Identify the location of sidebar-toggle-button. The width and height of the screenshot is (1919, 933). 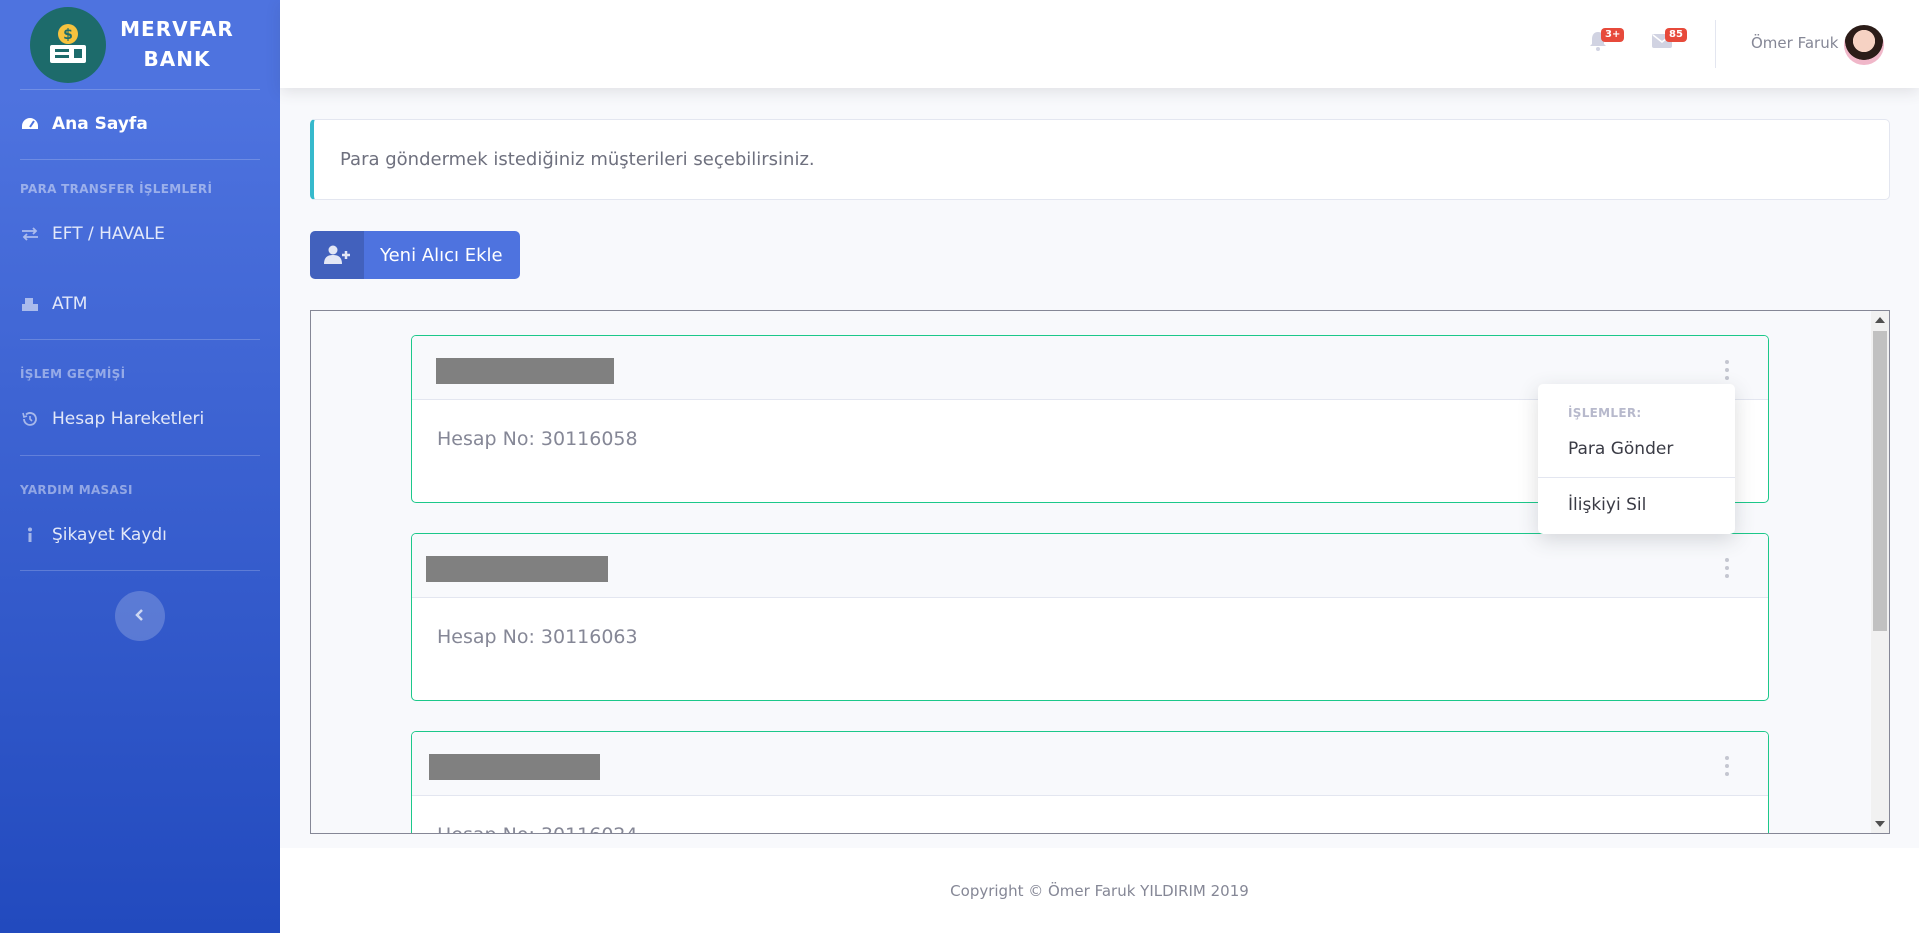
(140, 616).